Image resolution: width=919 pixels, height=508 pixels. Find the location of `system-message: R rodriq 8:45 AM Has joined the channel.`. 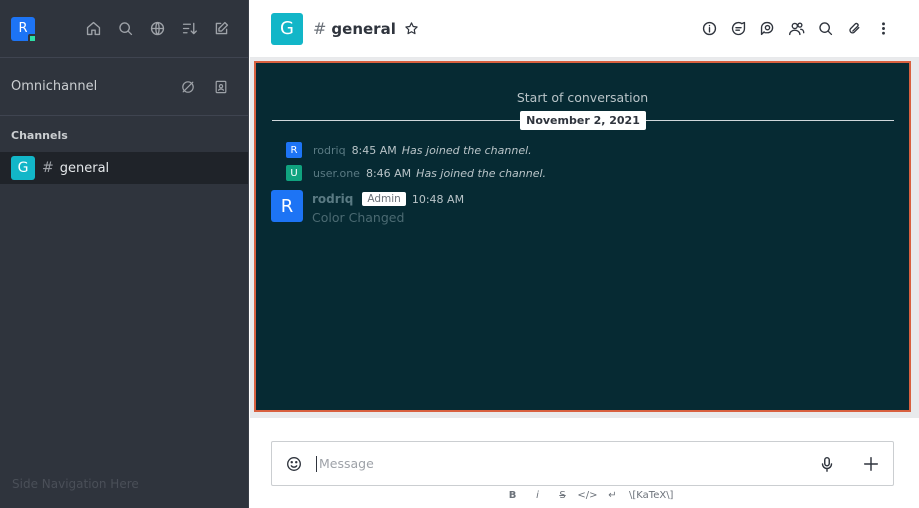

system-message: R rodriq 8:45 AM Has joined the channel. is located at coordinates (409, 150).